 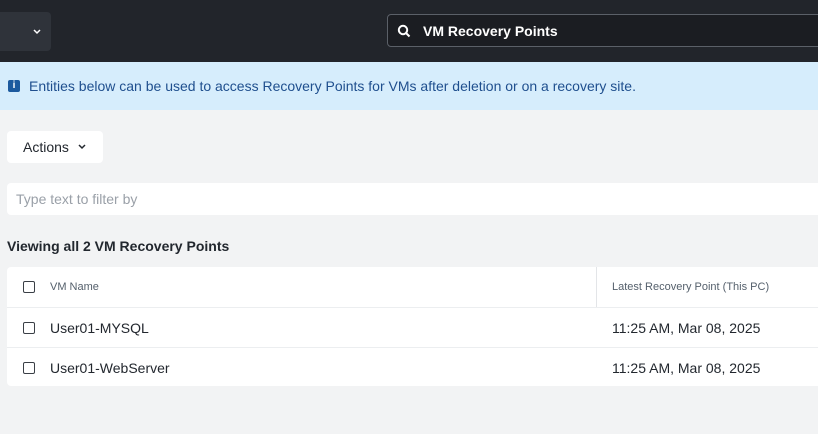 I want to click on column-header-latest-recovery-point: Latest Recovery Point (This PC), so click(x=690, y=287).